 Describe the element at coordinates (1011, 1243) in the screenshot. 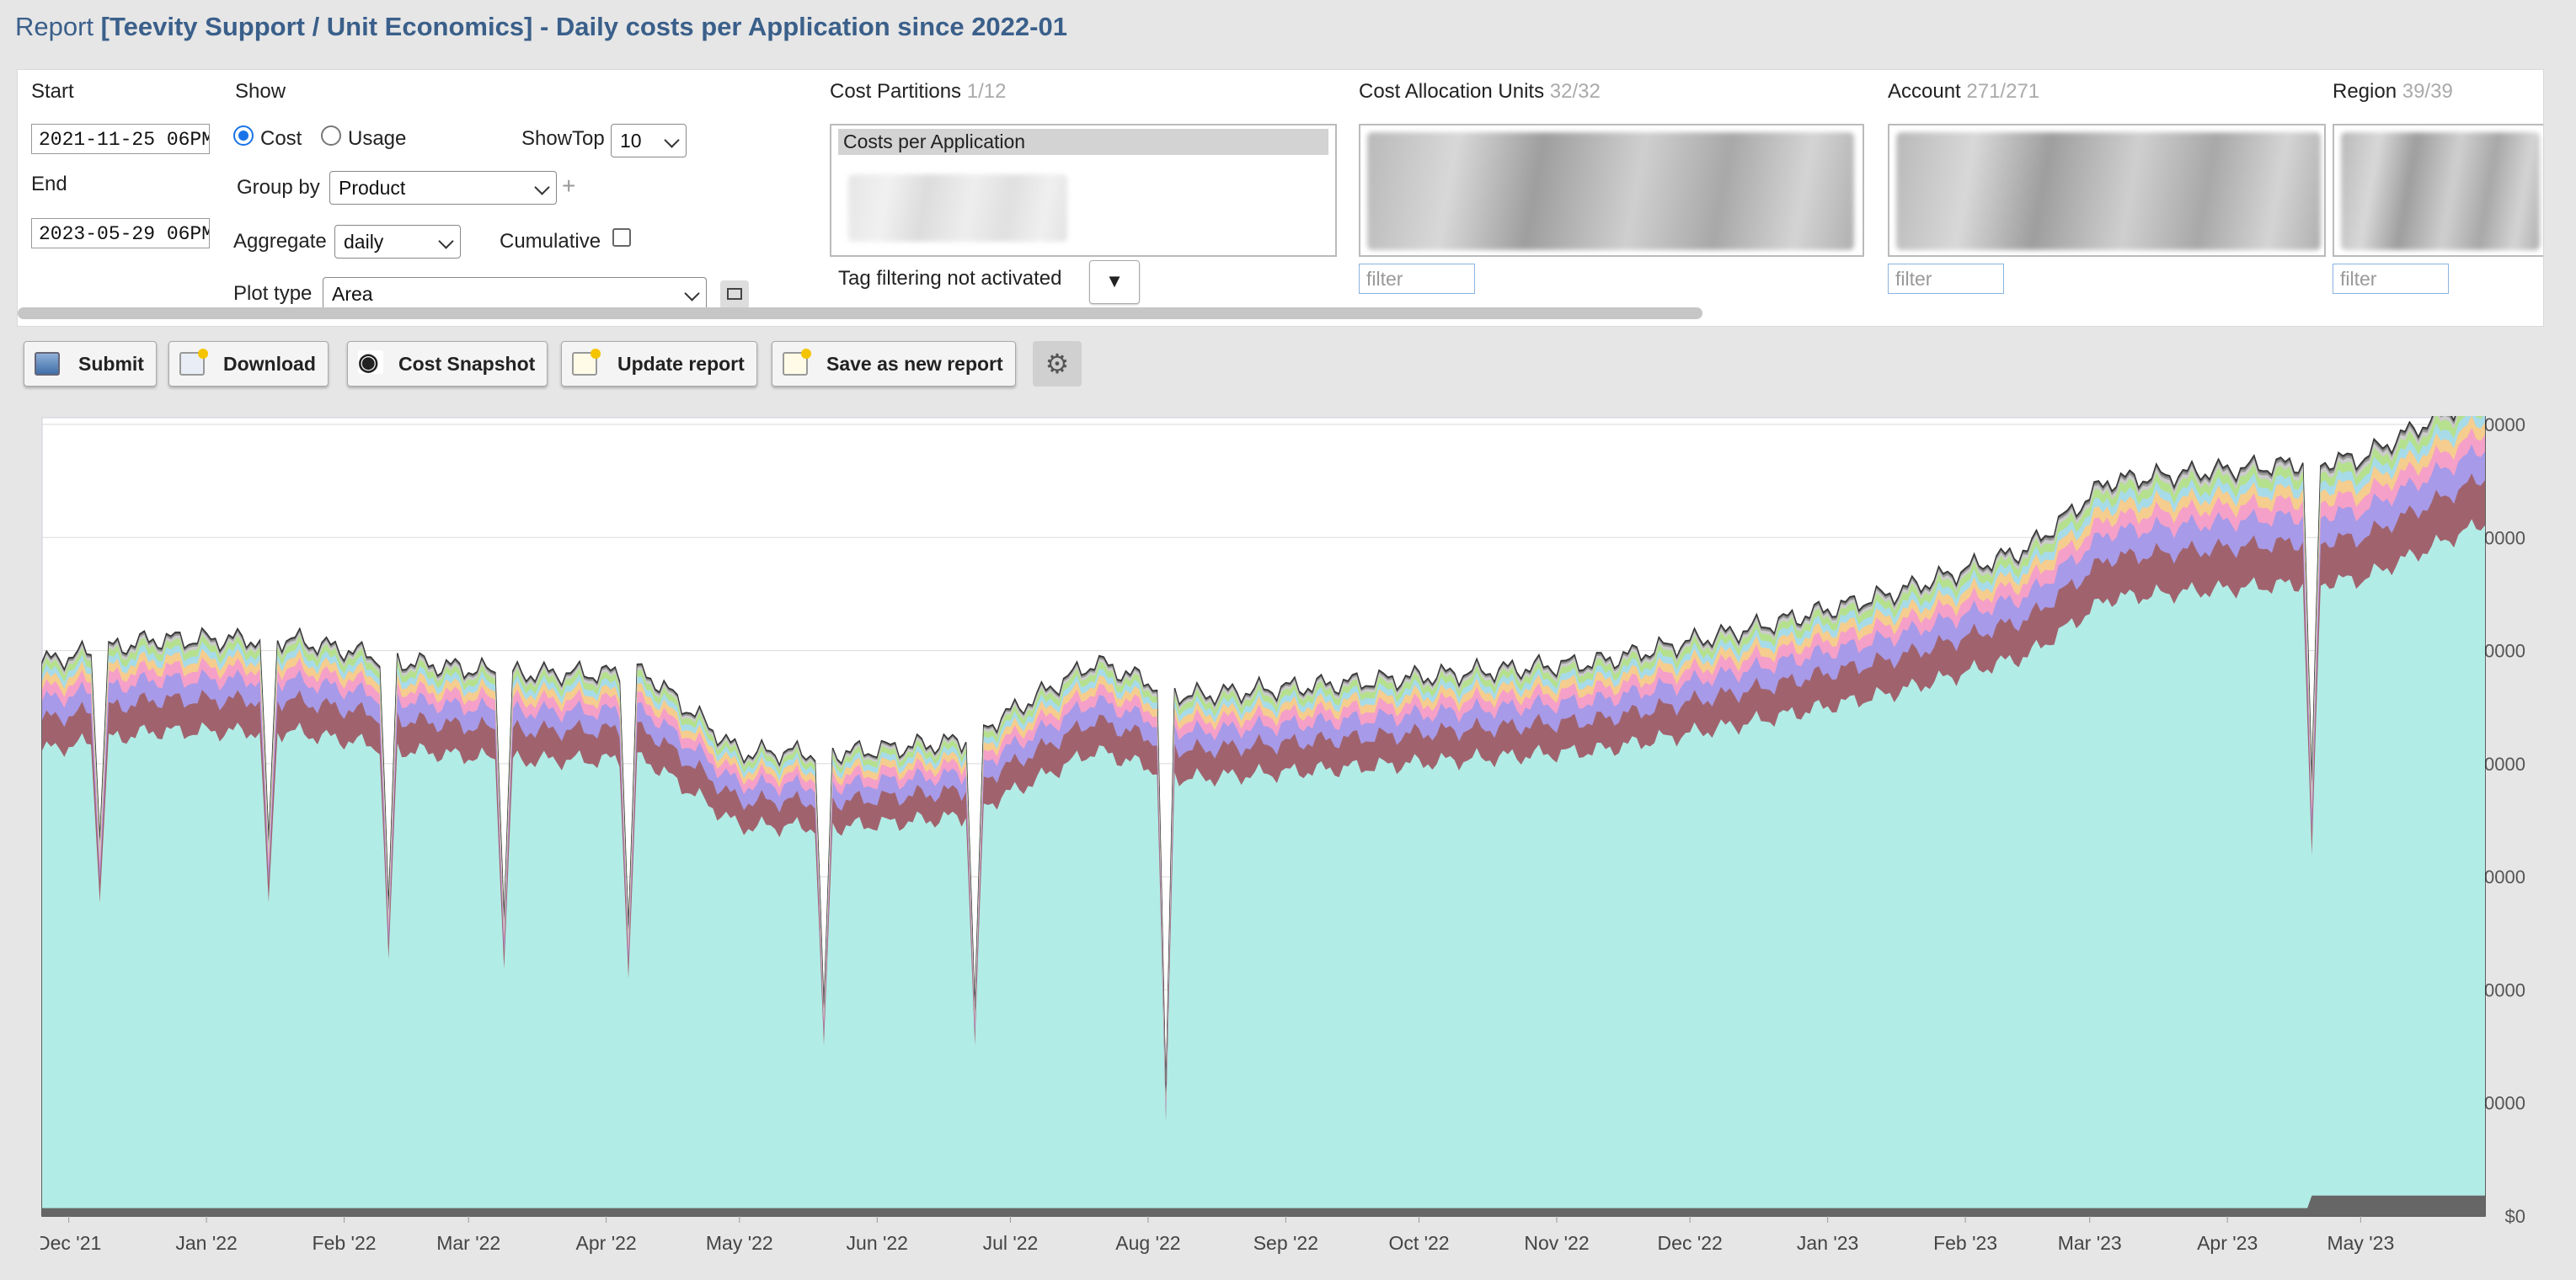

I see `x-tick-label: Jul '22` at that location.